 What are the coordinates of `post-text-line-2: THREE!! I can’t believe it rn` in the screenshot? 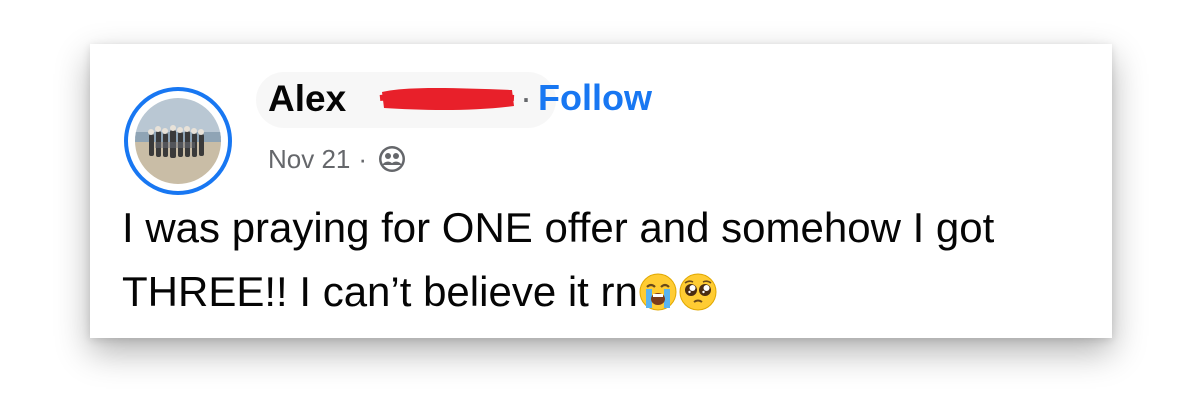 It's located at (612, 292).